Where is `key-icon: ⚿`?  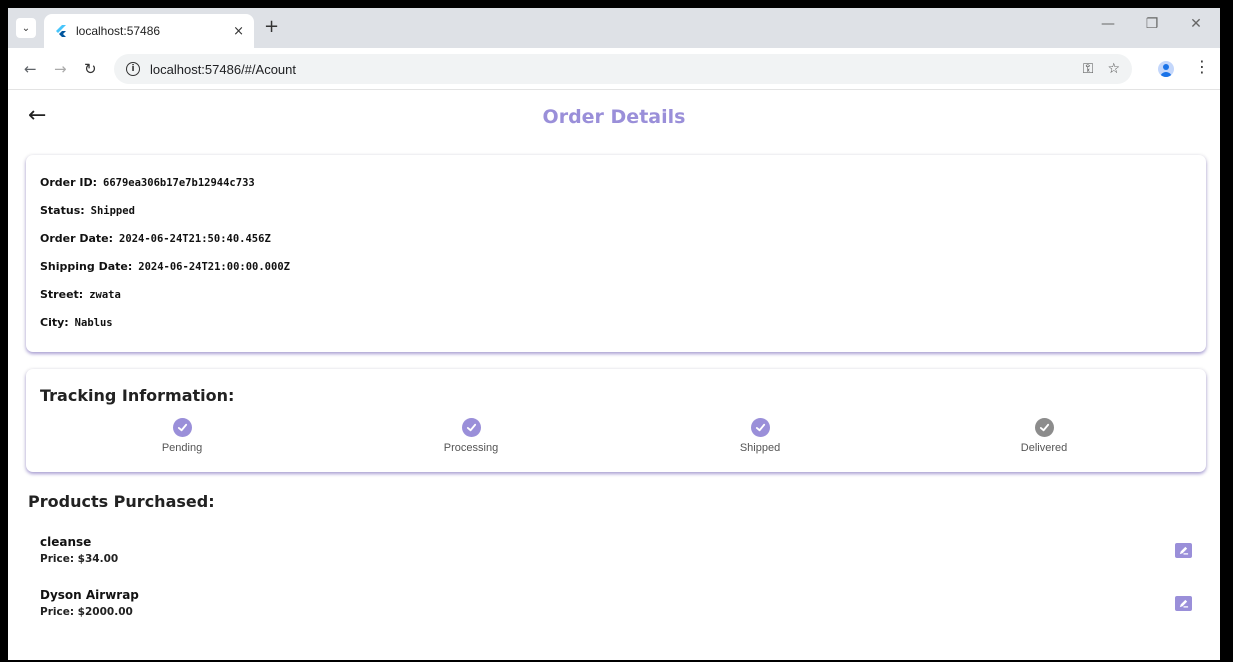 key-icon: ⚿ is located at coordinates (1088, 69).